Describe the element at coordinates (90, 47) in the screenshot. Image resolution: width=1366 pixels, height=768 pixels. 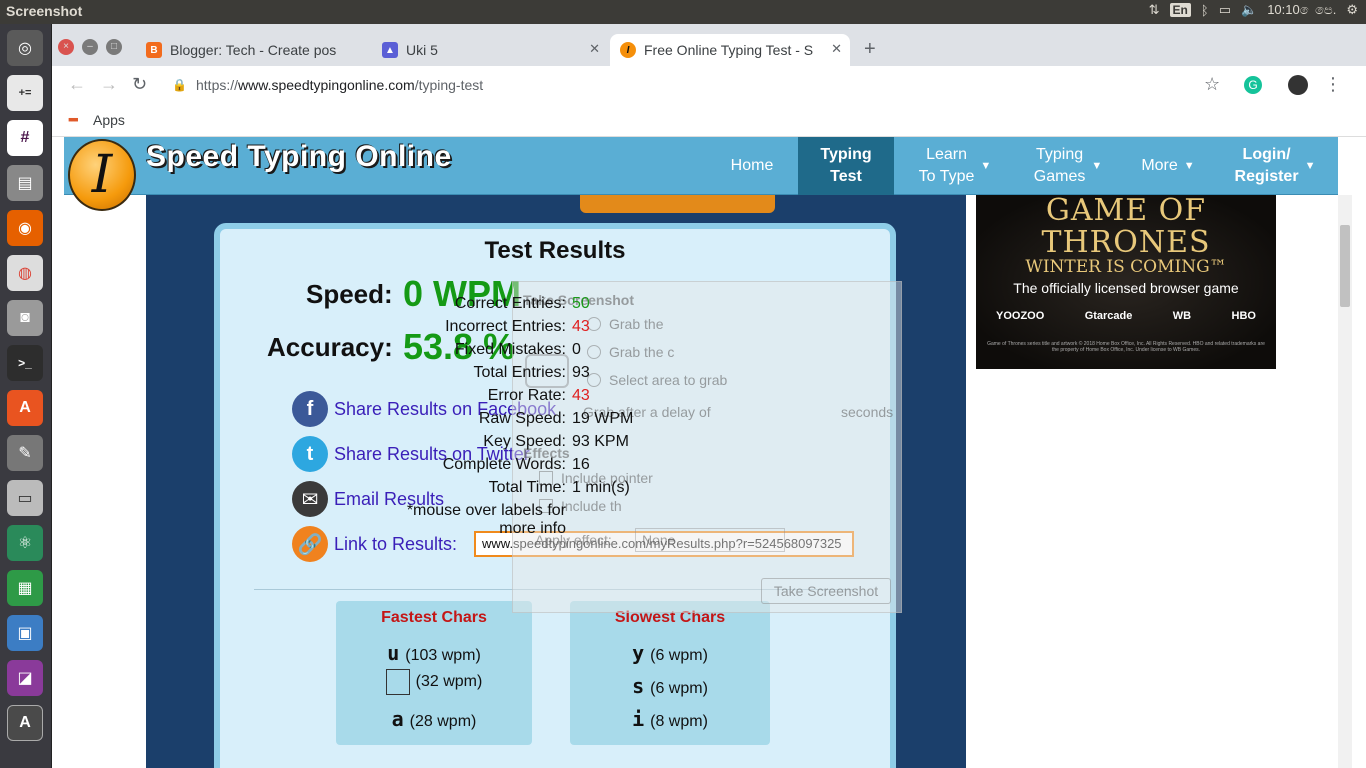
I see `minimize-window-icon: –` at that location.